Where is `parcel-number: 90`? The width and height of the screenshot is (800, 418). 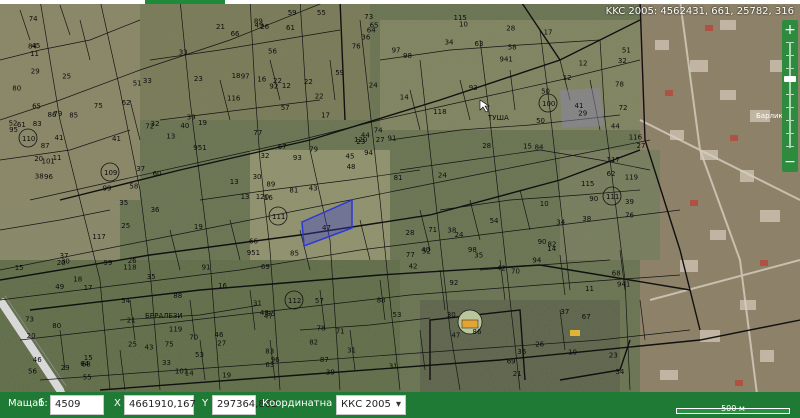 parcel-number: 90 is located at coordinates (593, 199).